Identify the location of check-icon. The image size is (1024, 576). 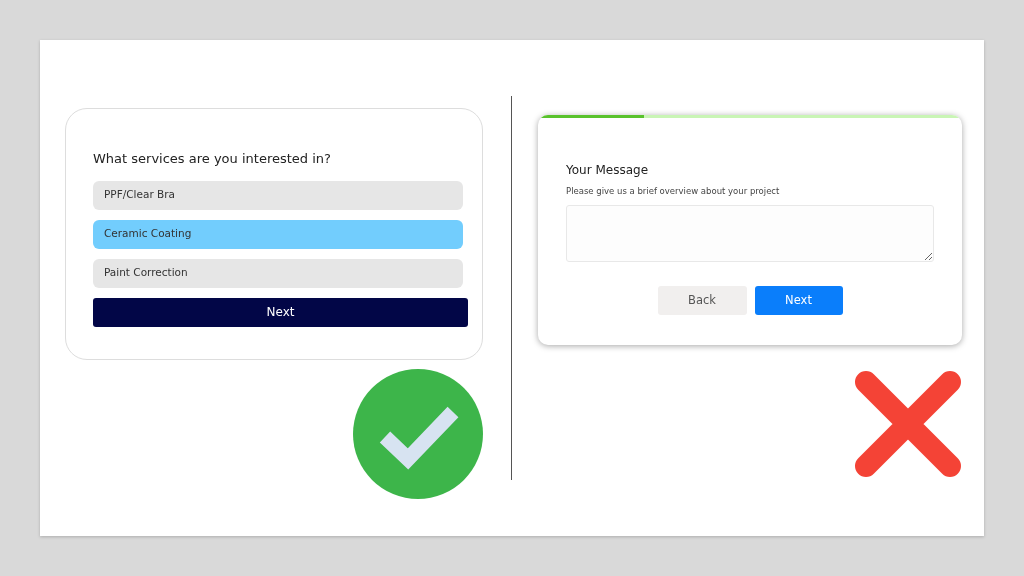
(418, 434).